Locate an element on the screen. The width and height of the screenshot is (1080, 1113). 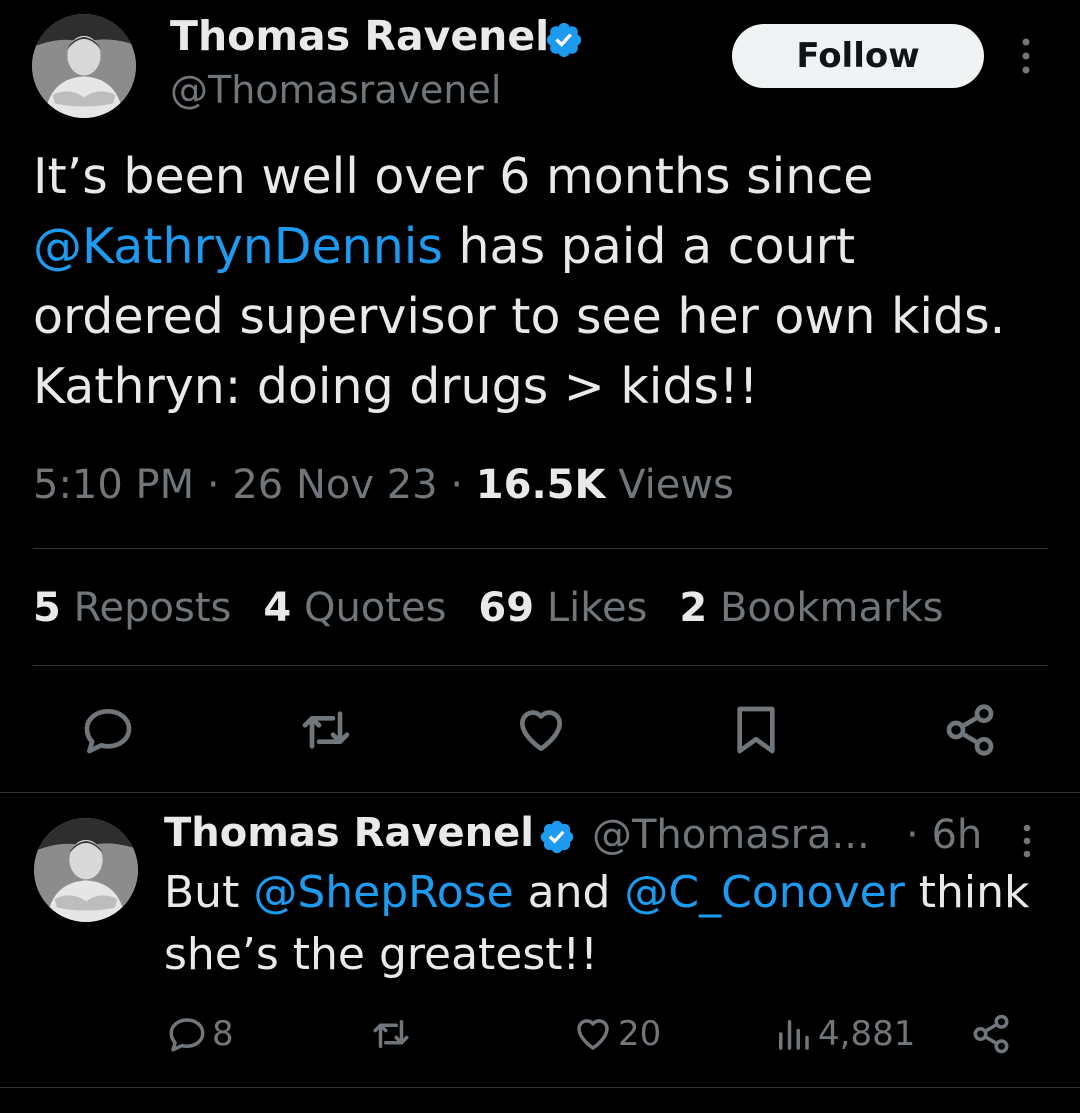
author-avatar is located at coordinates (84, 66).